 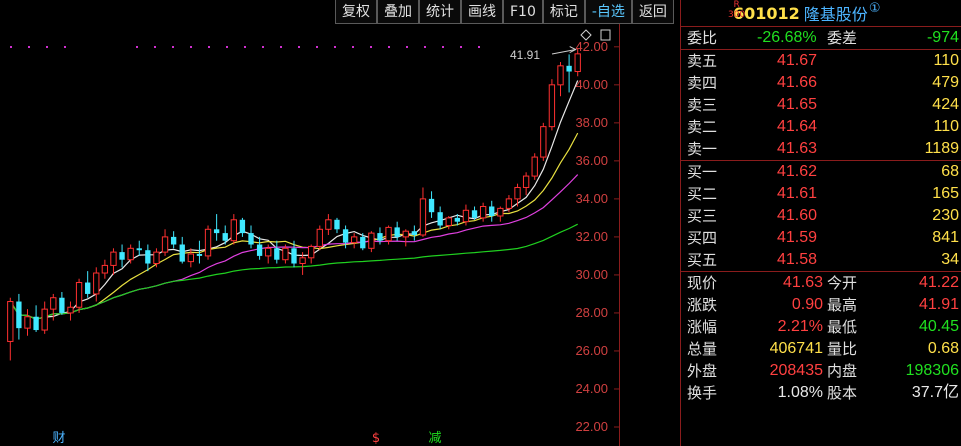 What do you see at coordinates (797, 82) in the screenshot?
I see `level-price: 41.66` at bounding box center [797, 82].